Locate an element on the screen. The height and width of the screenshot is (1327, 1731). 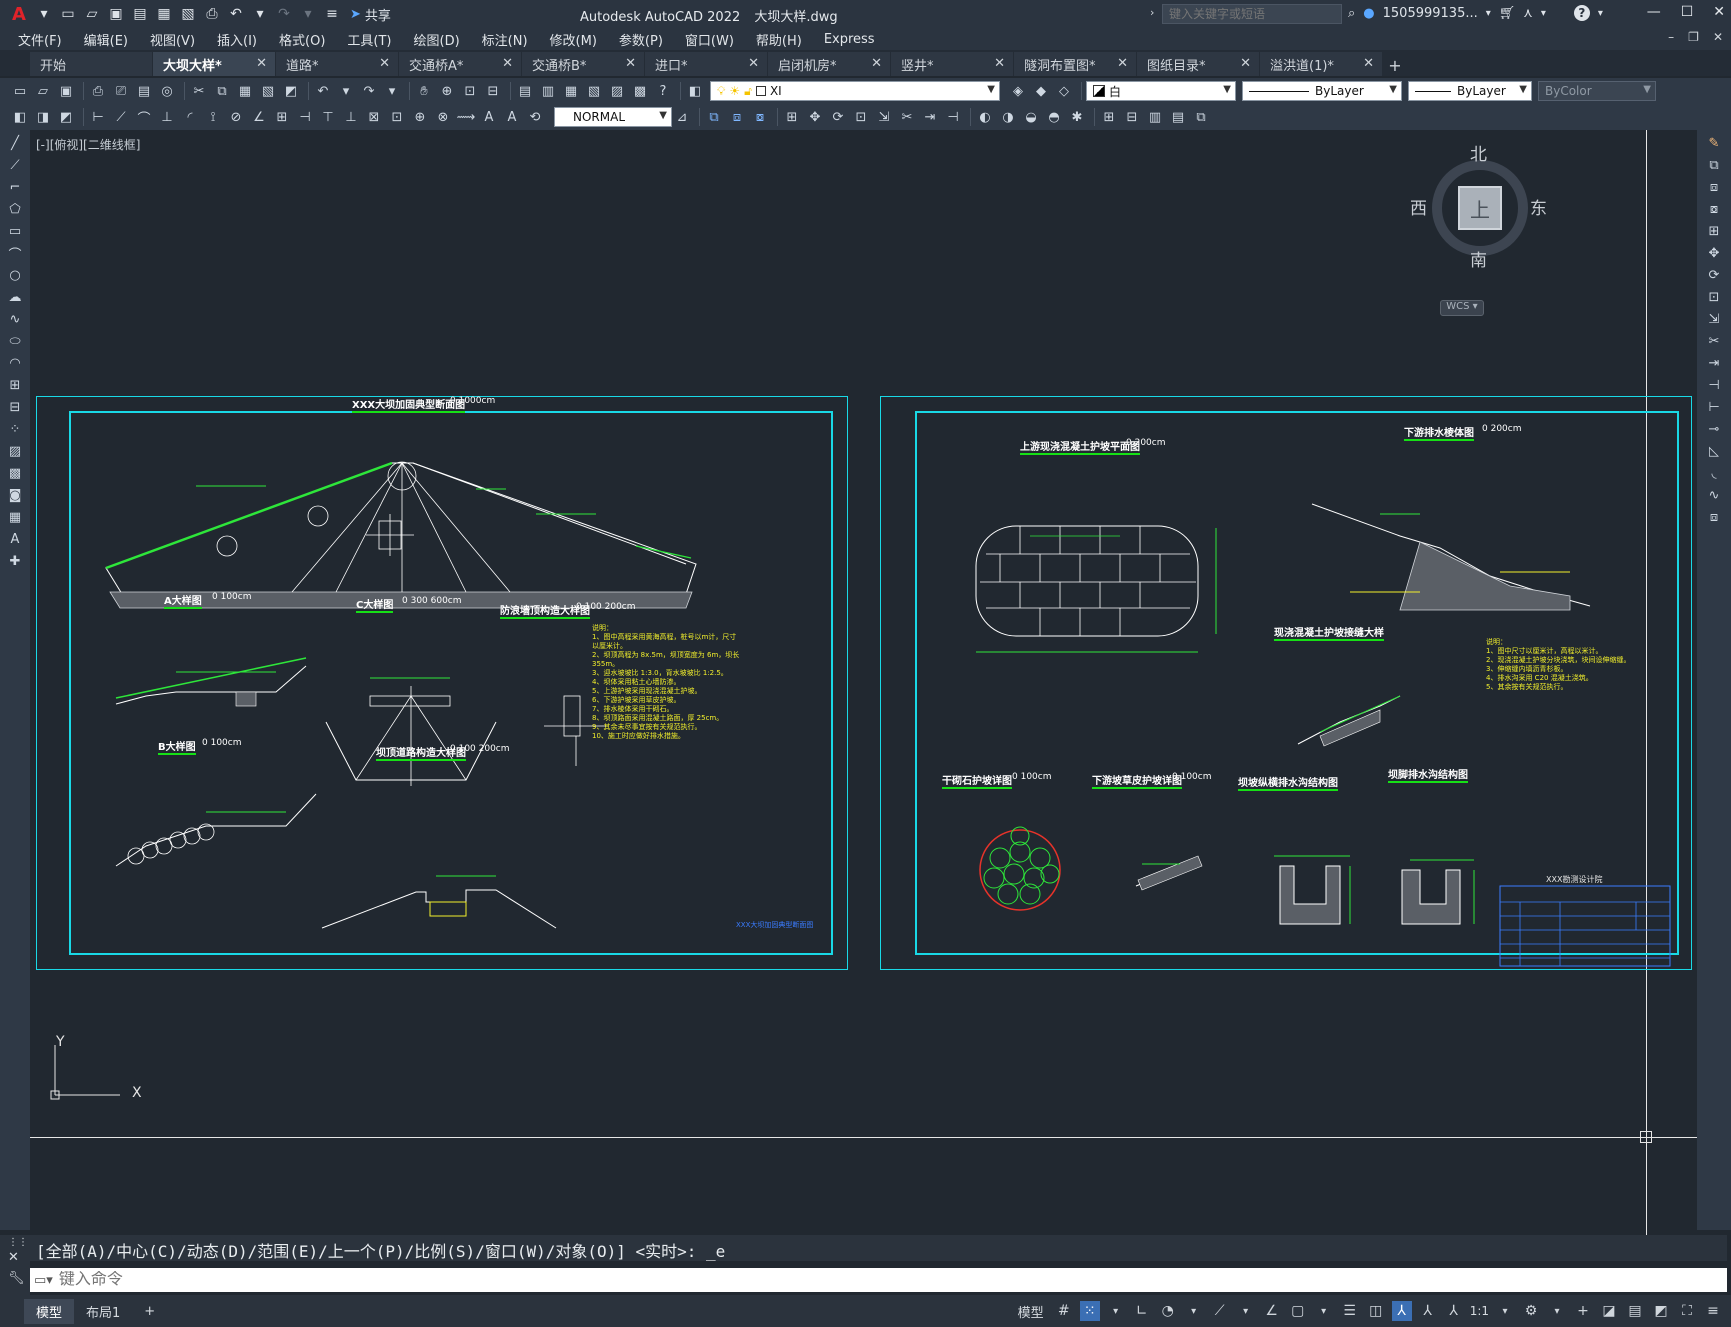
zoom-realtime-icon: ⊕ is located at coordinates (447, 91).